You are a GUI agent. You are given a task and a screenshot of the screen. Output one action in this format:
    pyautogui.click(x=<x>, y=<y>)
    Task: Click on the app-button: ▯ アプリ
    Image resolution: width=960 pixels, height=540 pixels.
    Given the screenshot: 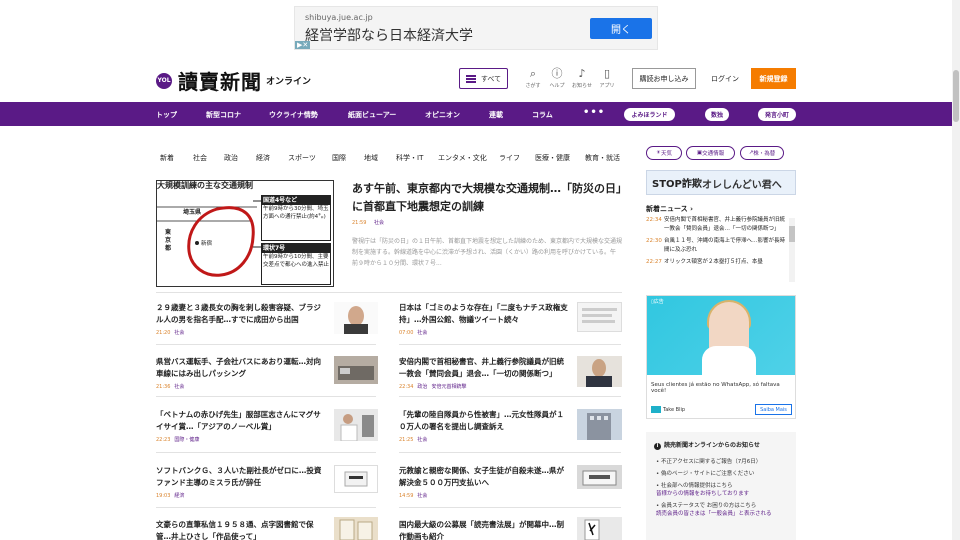 What is the action you would take?
    pyautogui.click(x=607, y=79)
    